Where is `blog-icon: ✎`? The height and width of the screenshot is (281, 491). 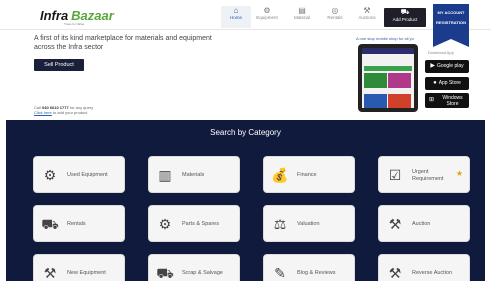 blog-icon: ✎ is located at coordinates (280, 273).